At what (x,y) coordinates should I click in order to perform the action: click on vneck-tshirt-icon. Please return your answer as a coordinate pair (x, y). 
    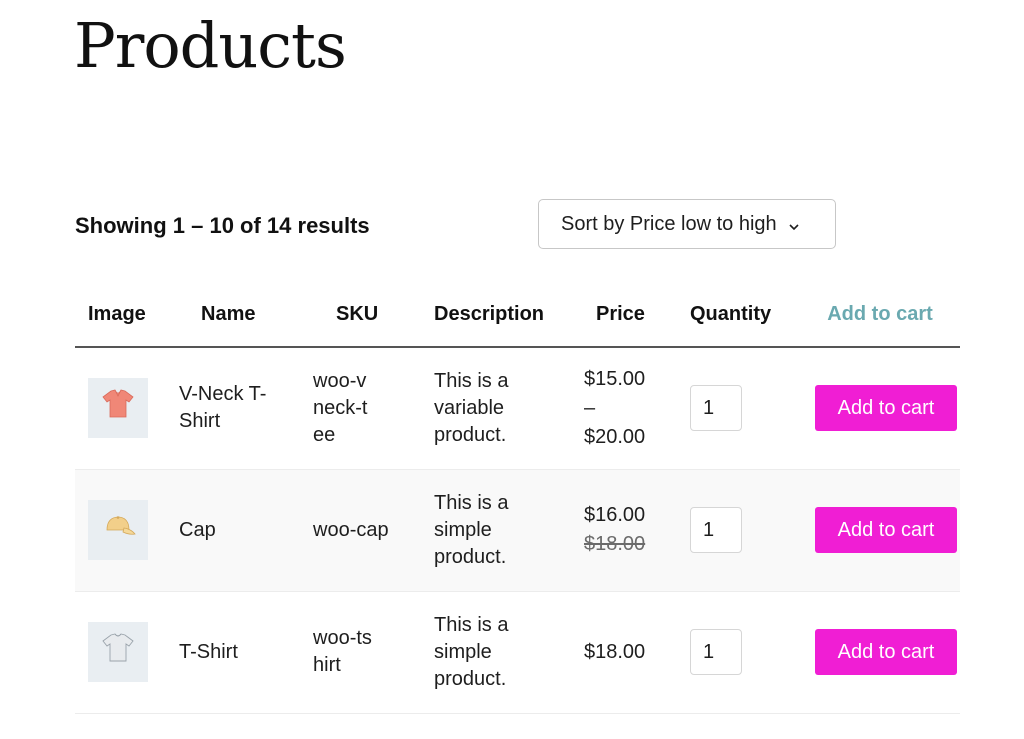
    Looking at the image, I should click on (118, 408).